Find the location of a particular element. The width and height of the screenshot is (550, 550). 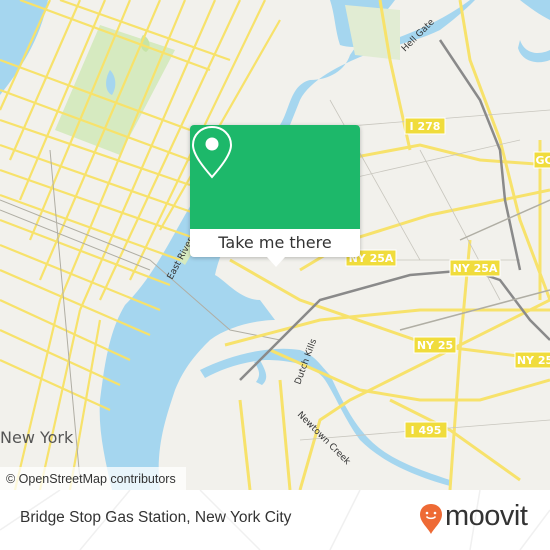

map-attribution: © OpenStreetMap contributors is located at coordinates (93, 478).